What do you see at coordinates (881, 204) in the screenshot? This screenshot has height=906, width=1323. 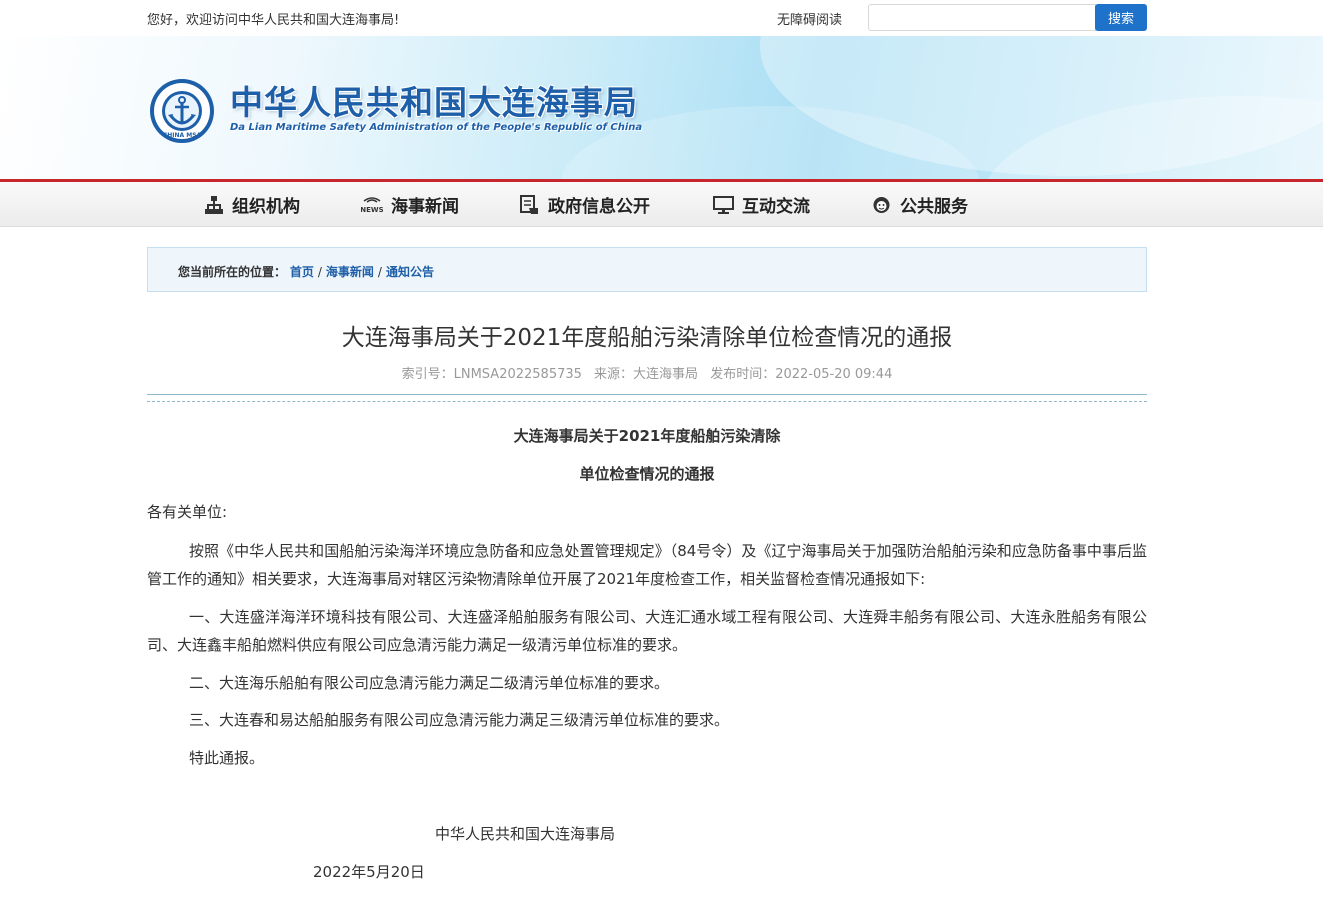 I see `support-icon` at bounding box center [881, 204].